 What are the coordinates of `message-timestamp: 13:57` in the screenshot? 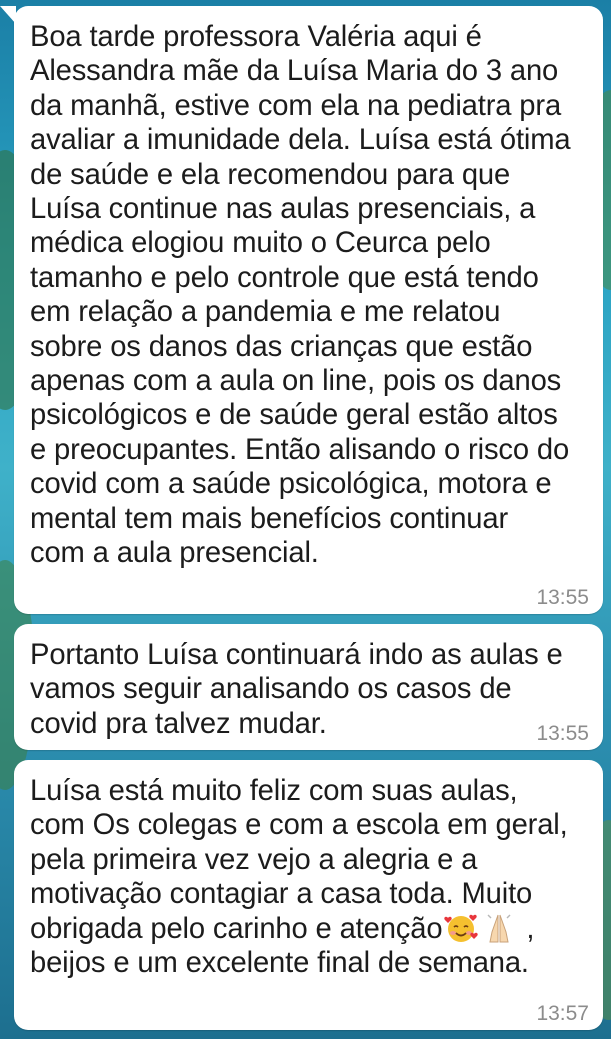 It's located at (562, 1013).